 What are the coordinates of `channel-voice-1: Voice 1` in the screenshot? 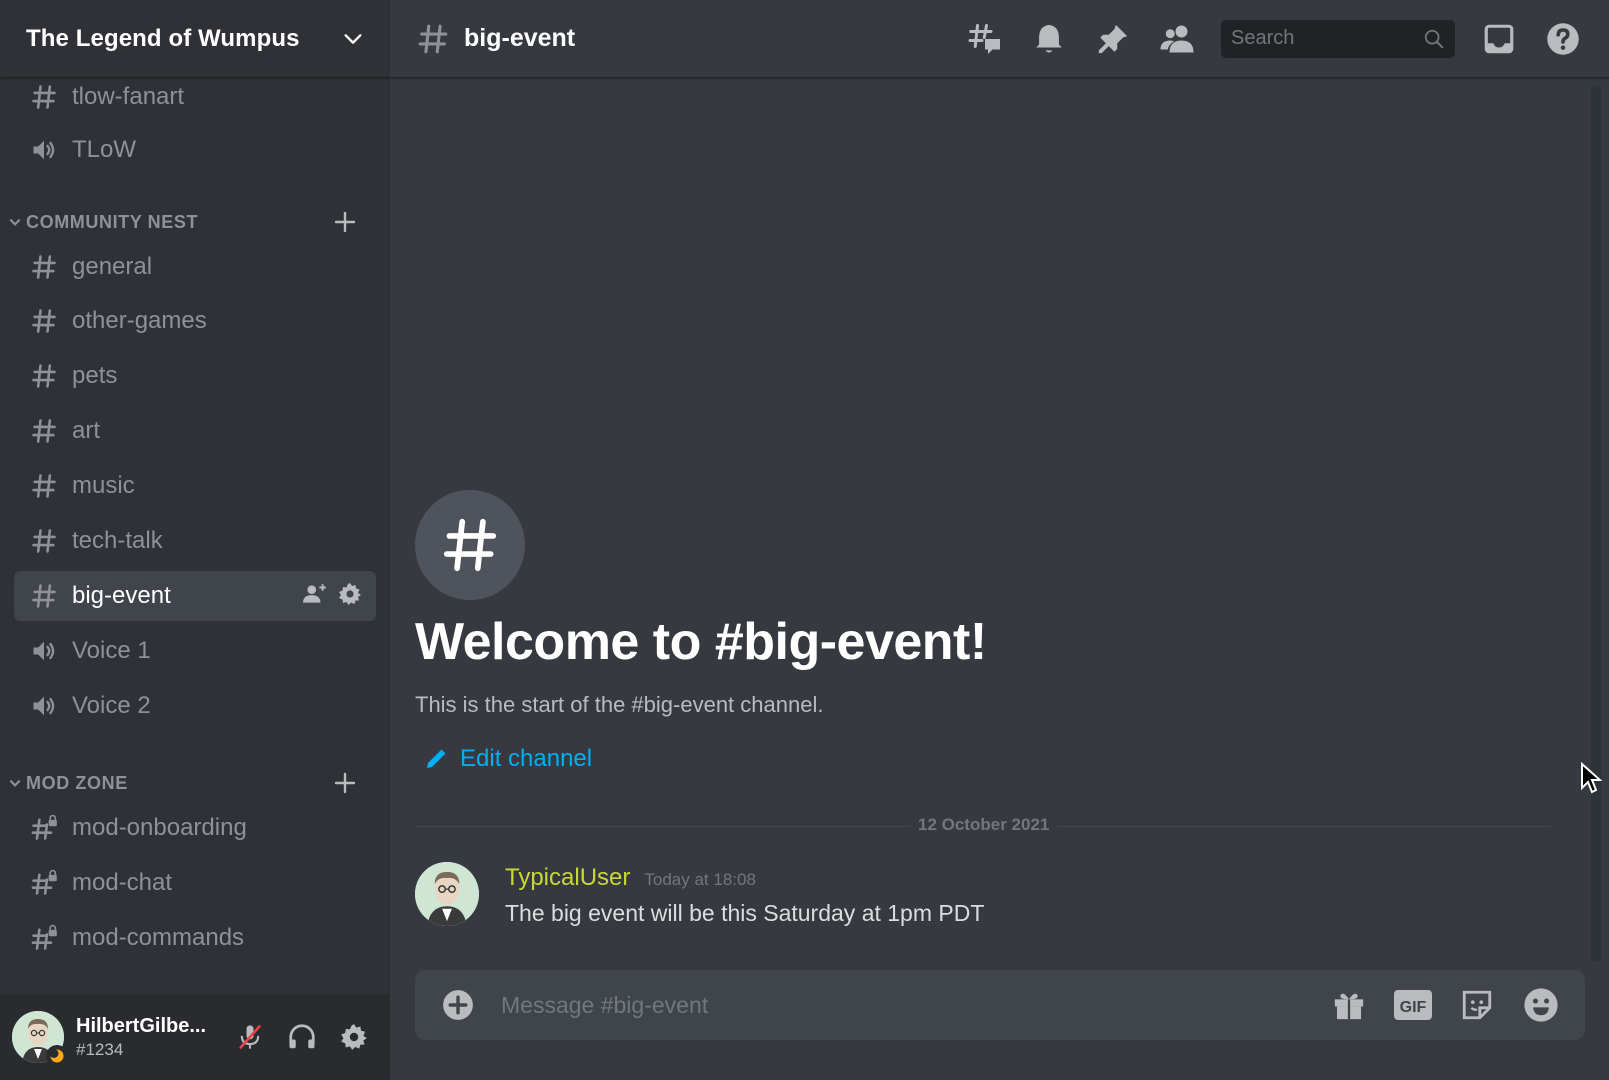 It's located at (195, 651).